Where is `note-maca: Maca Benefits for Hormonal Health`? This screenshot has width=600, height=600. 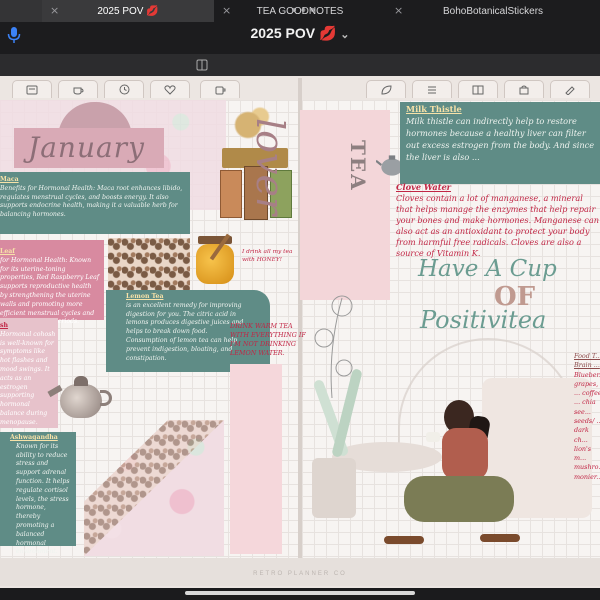 note-maca: Maca Benefits for Hormonal Health is located at coordinates (95, 203).